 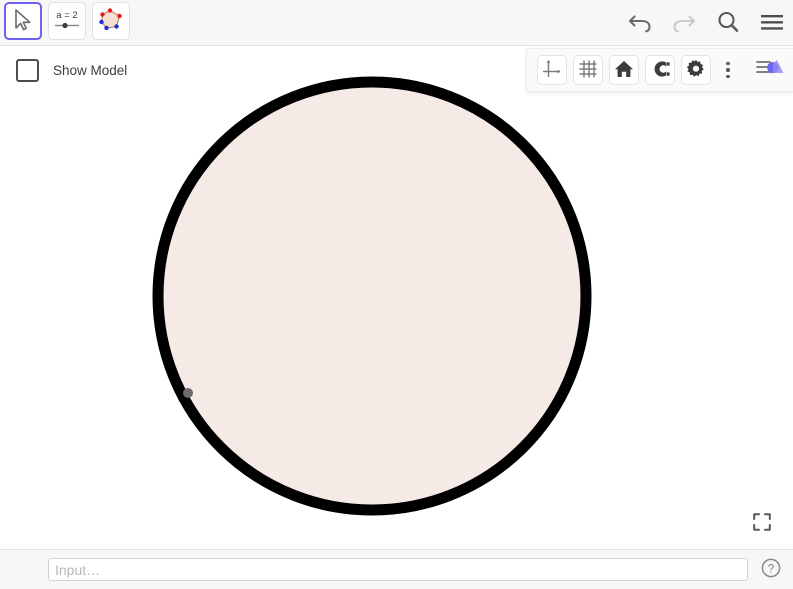 What do you see at coordinates (27, 70) in the screenshot?
I see `show-model-checkbox` at bounding box center [27, 70].